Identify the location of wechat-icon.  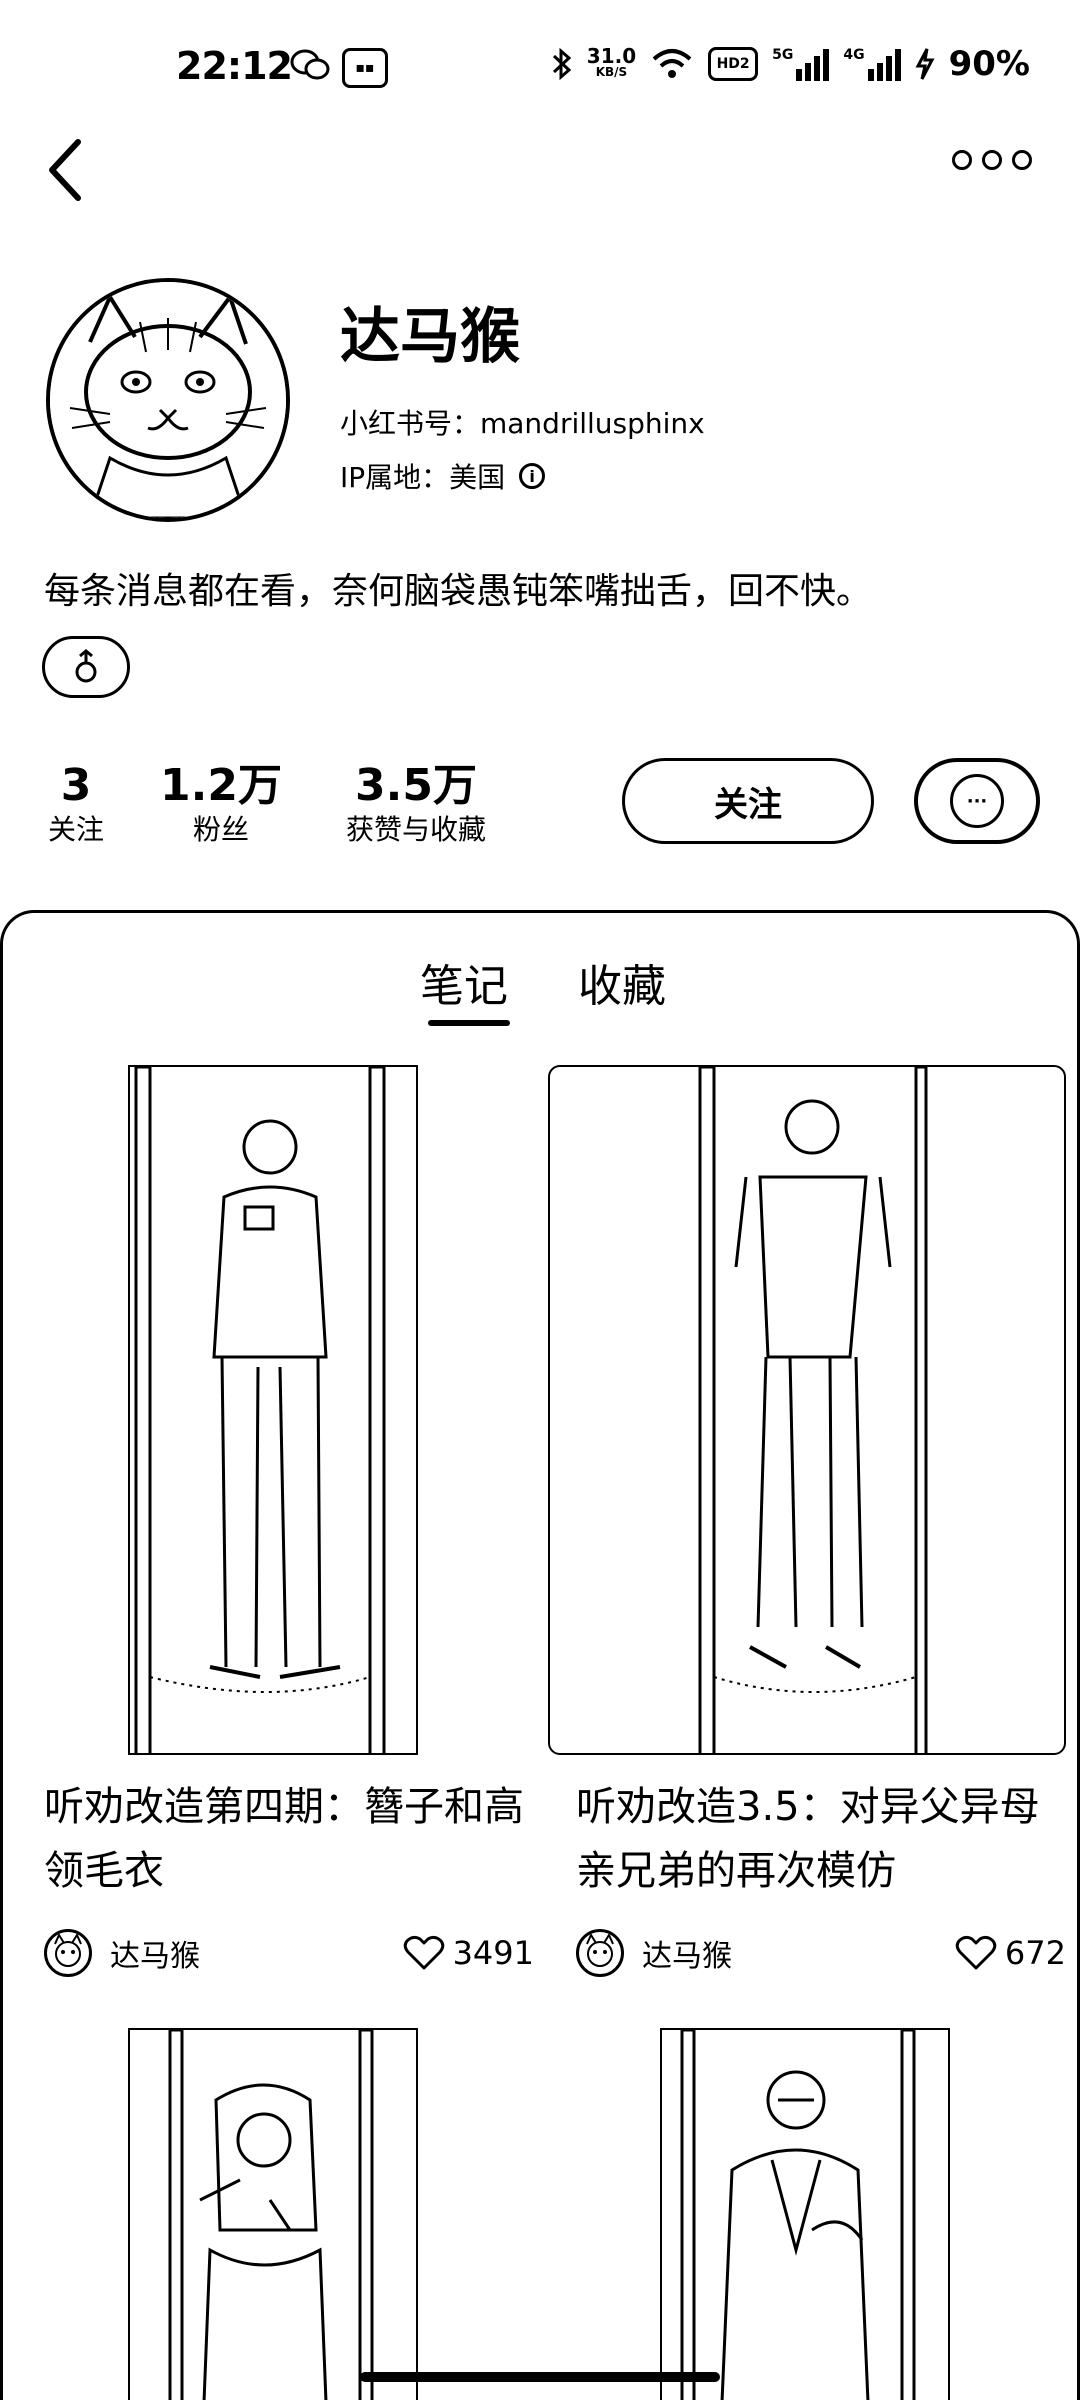
(310, 67).